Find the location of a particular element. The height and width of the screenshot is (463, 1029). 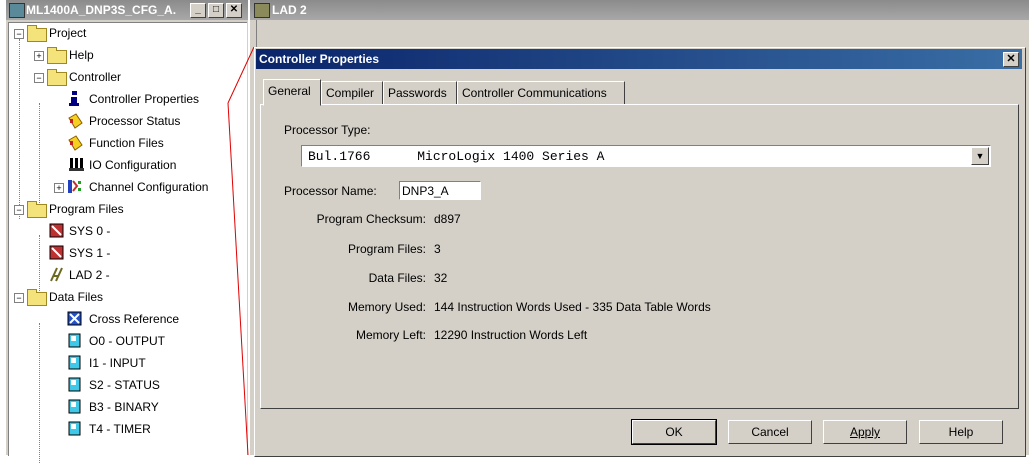

tree-item-sys0: SYS 0 - is located at coordinates (128, 231).